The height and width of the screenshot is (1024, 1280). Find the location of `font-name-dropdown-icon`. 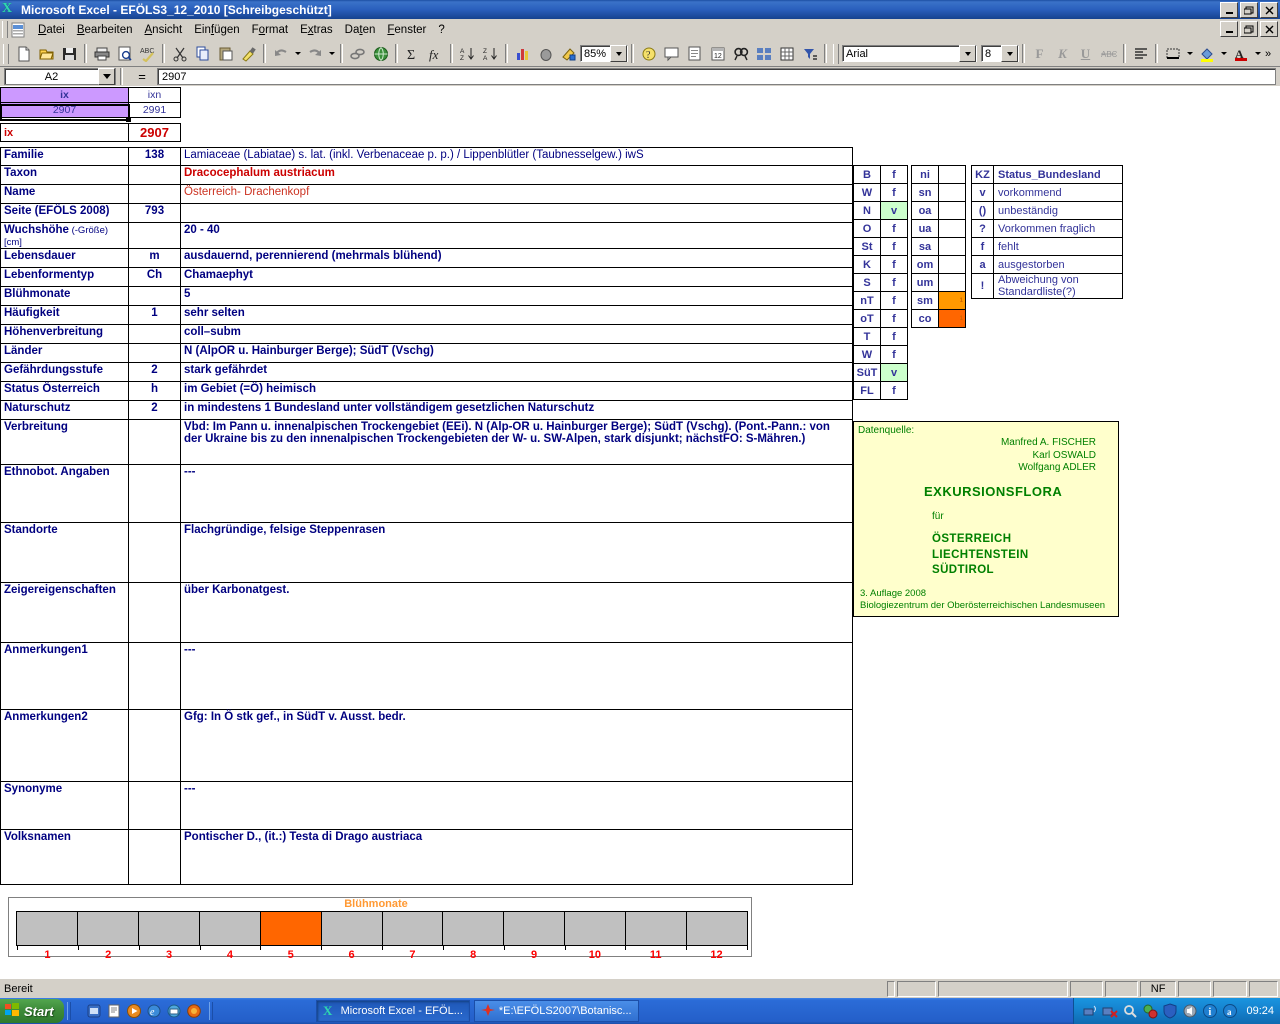

font-name-dropdown-icon is located at coordinates (967, 53).